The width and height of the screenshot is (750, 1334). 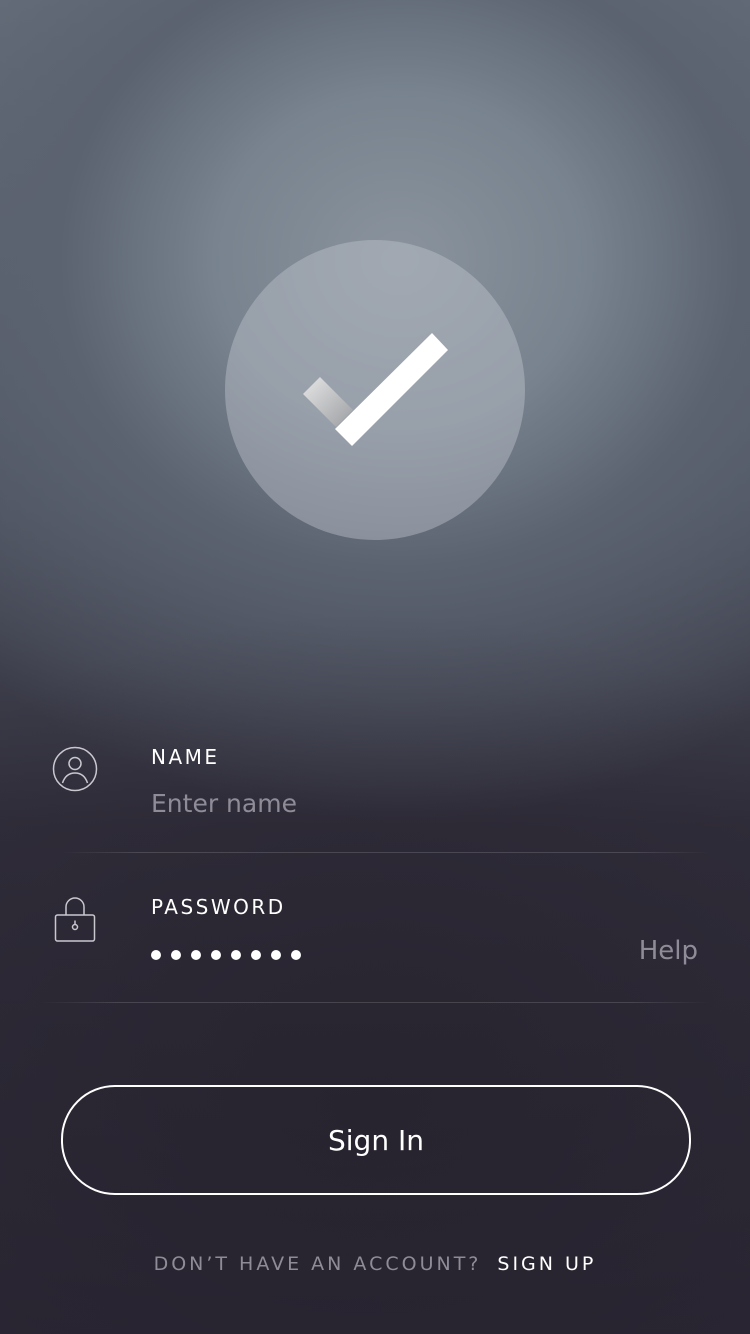 I want to click on app-logo, so click(x=375, y=390).